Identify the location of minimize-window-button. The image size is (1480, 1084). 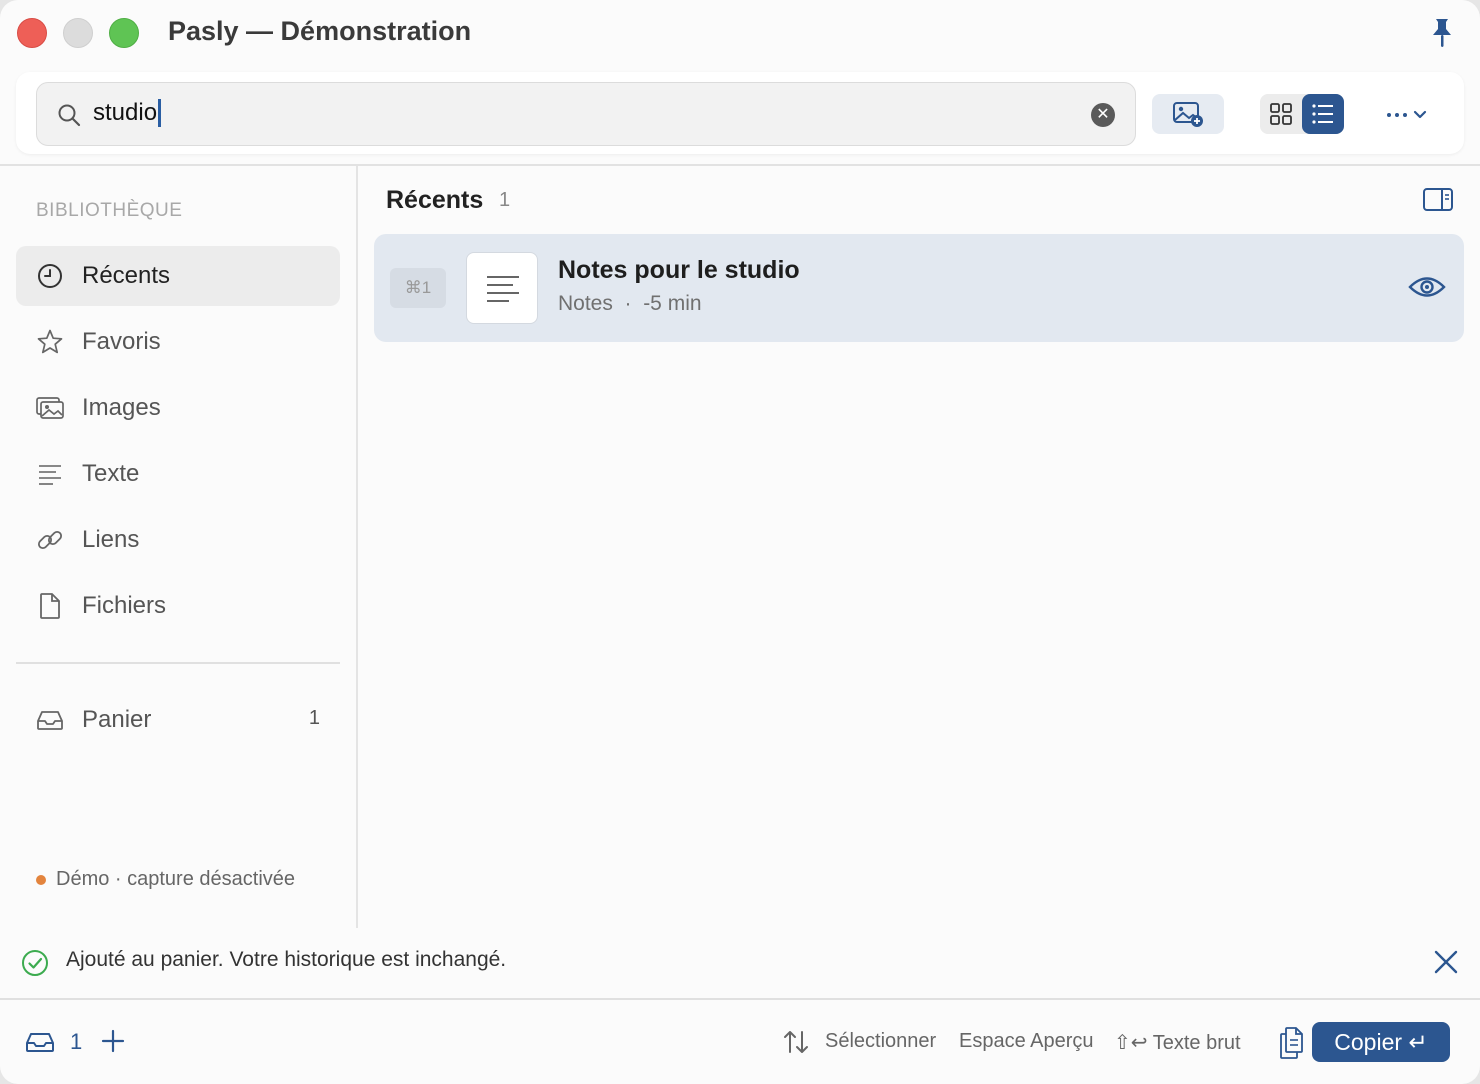
(78, 33).